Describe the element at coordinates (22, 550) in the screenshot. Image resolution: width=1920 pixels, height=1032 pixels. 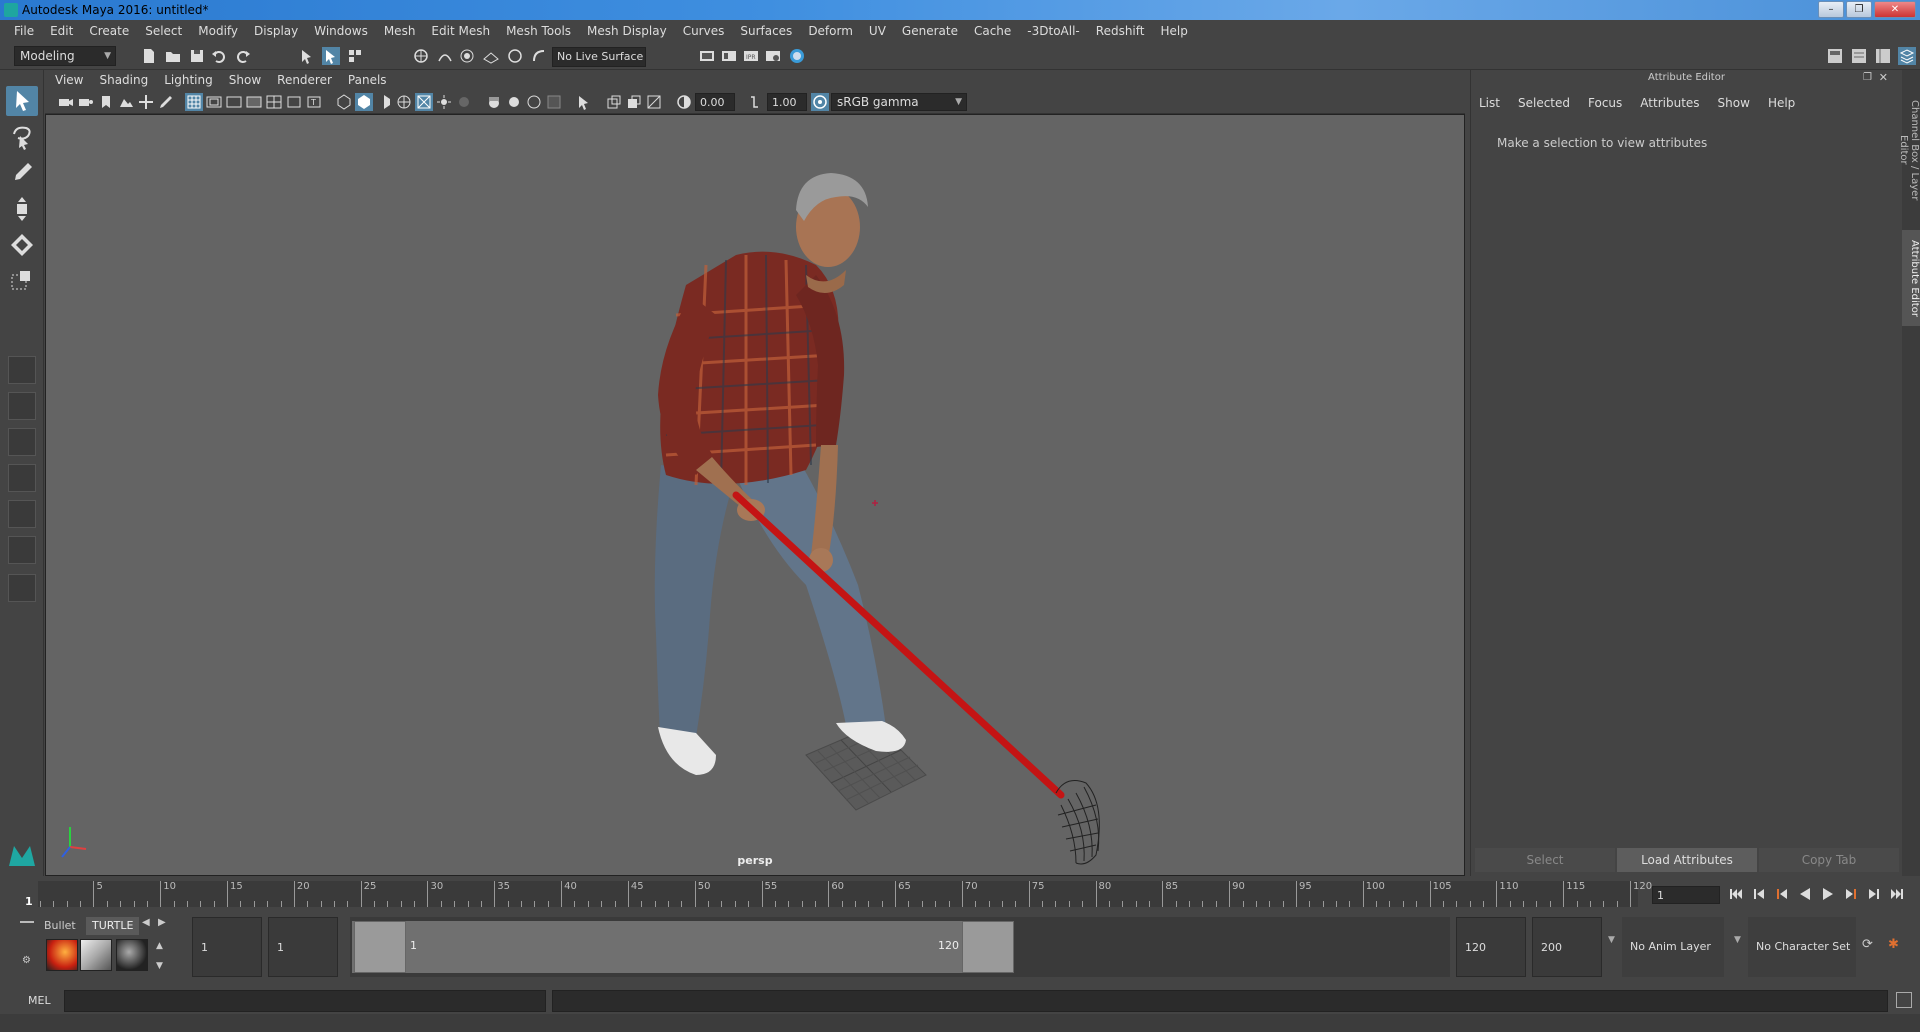
I see `outliner-persp-graph-layout-button` at that location.